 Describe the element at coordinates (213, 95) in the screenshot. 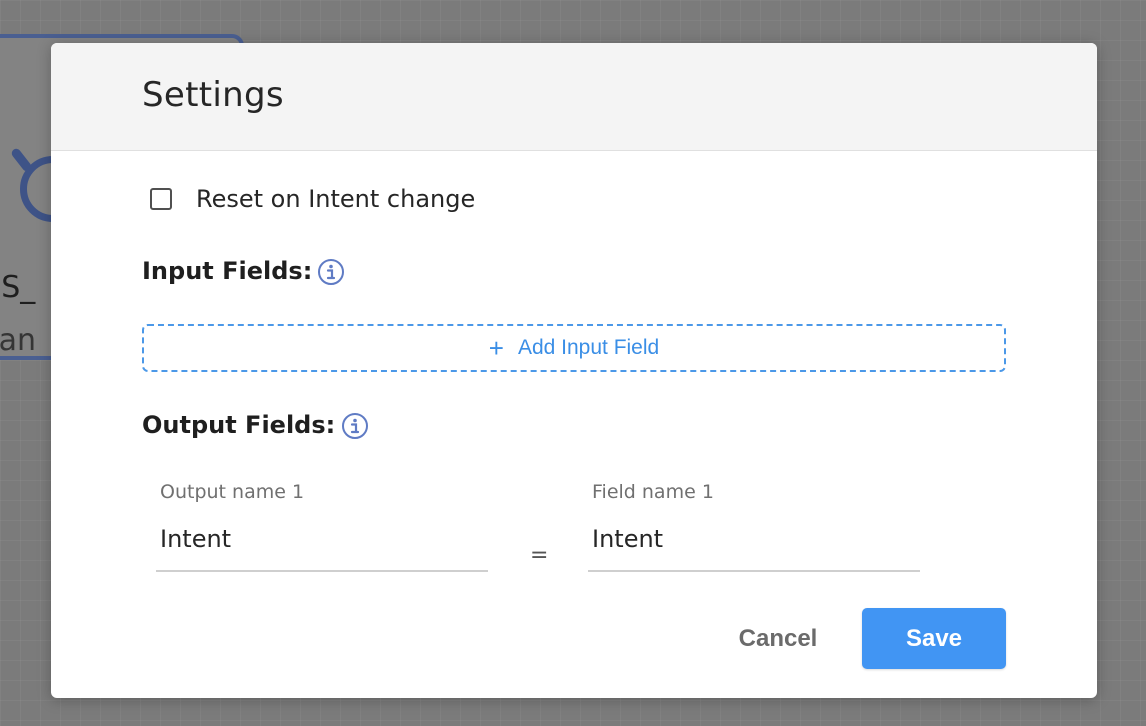

I see `modal-title: Settings` at that location.